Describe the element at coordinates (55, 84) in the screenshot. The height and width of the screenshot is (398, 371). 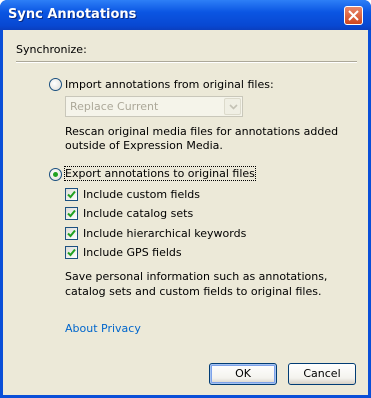
I see `import-radio` at that location.